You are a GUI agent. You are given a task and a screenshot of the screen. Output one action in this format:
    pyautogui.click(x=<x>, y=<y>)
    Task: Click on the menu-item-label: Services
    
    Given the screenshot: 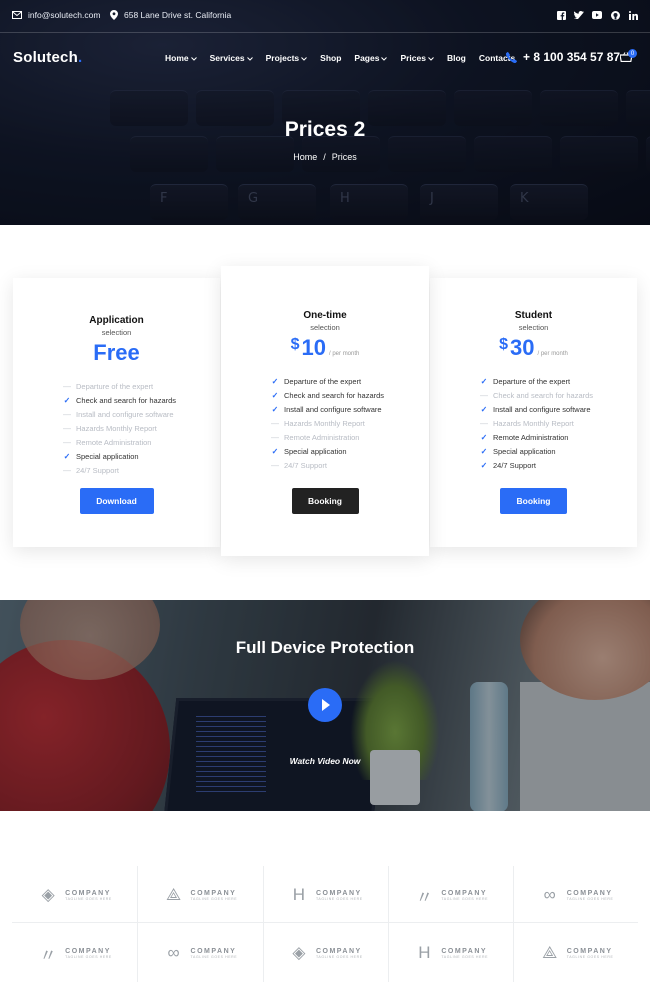 What is the action you would take?
    pyautogui.click(x=227, y=58)
    